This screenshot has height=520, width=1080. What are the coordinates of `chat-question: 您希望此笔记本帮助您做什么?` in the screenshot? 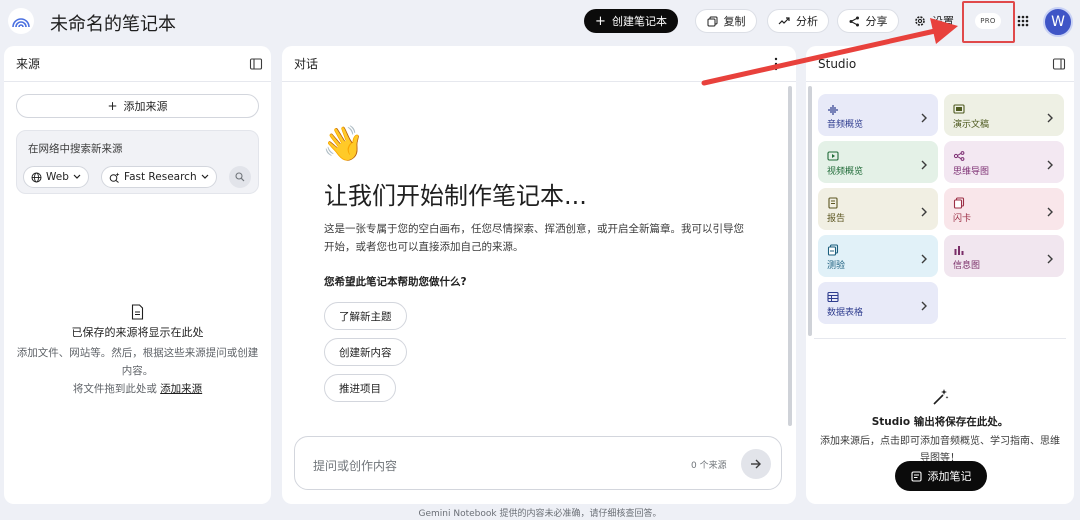 It's located at (395, 282).